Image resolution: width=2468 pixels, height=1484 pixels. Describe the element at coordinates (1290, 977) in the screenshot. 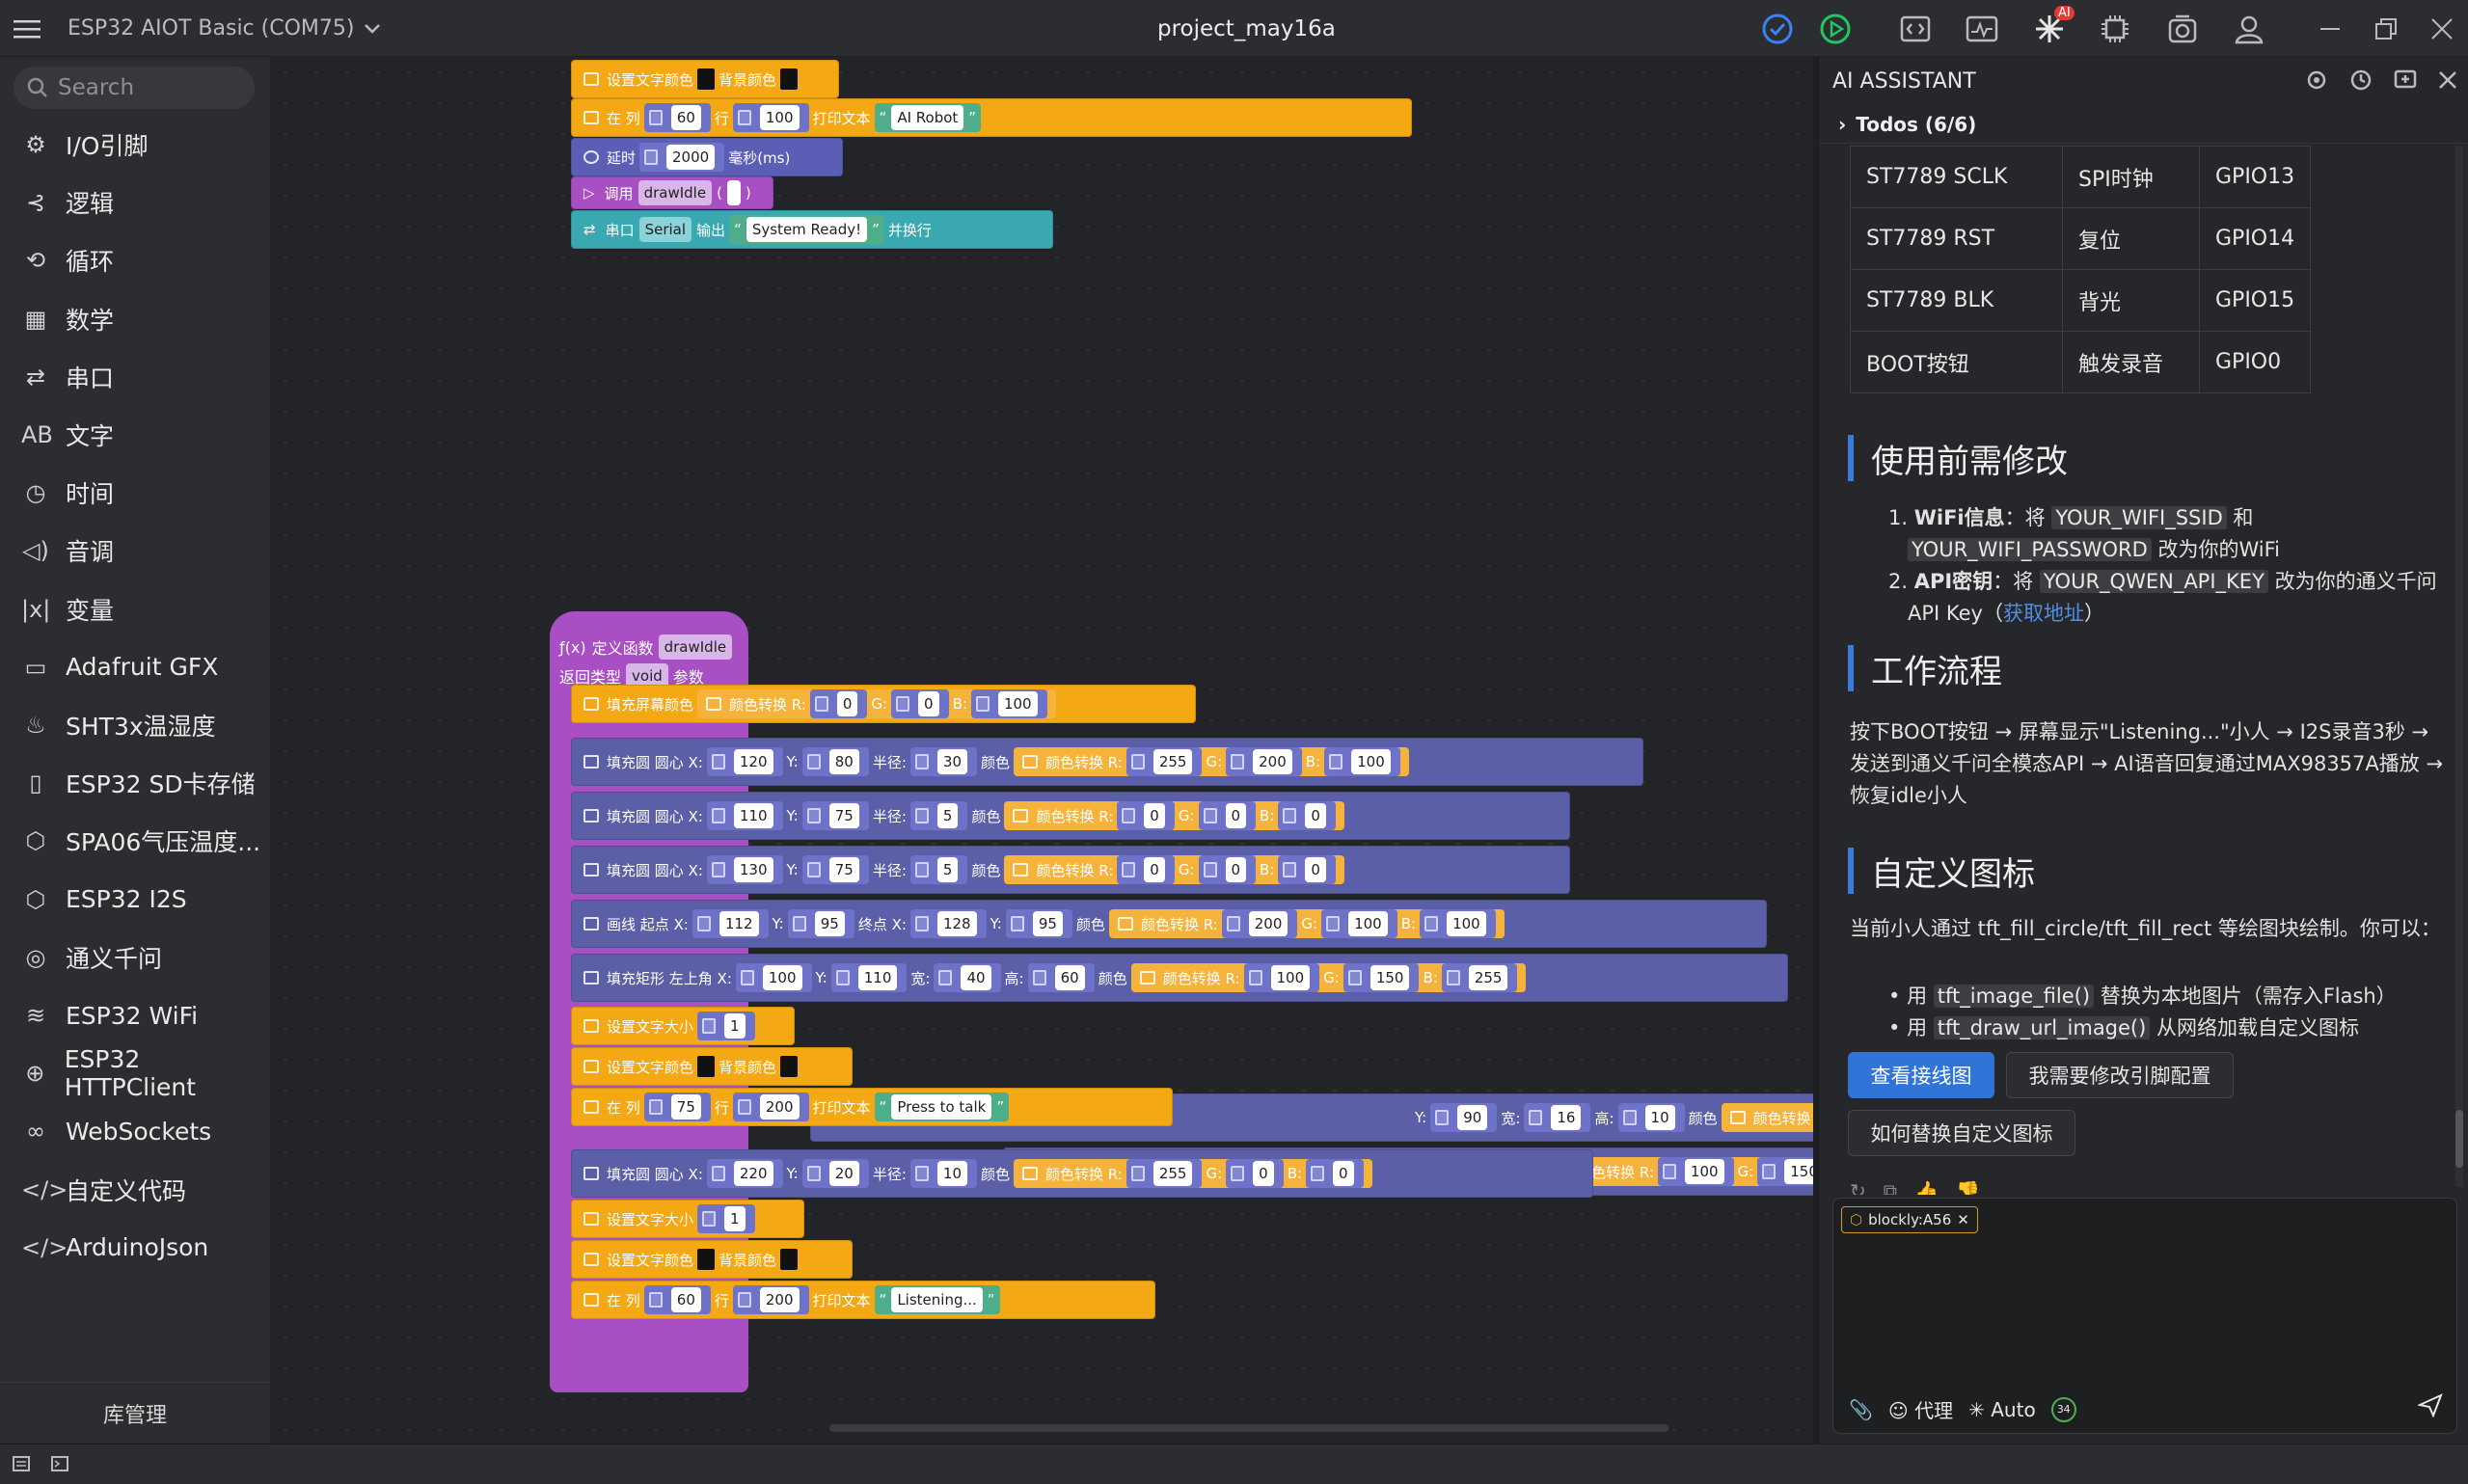

I see `r-value: 100` at that location.